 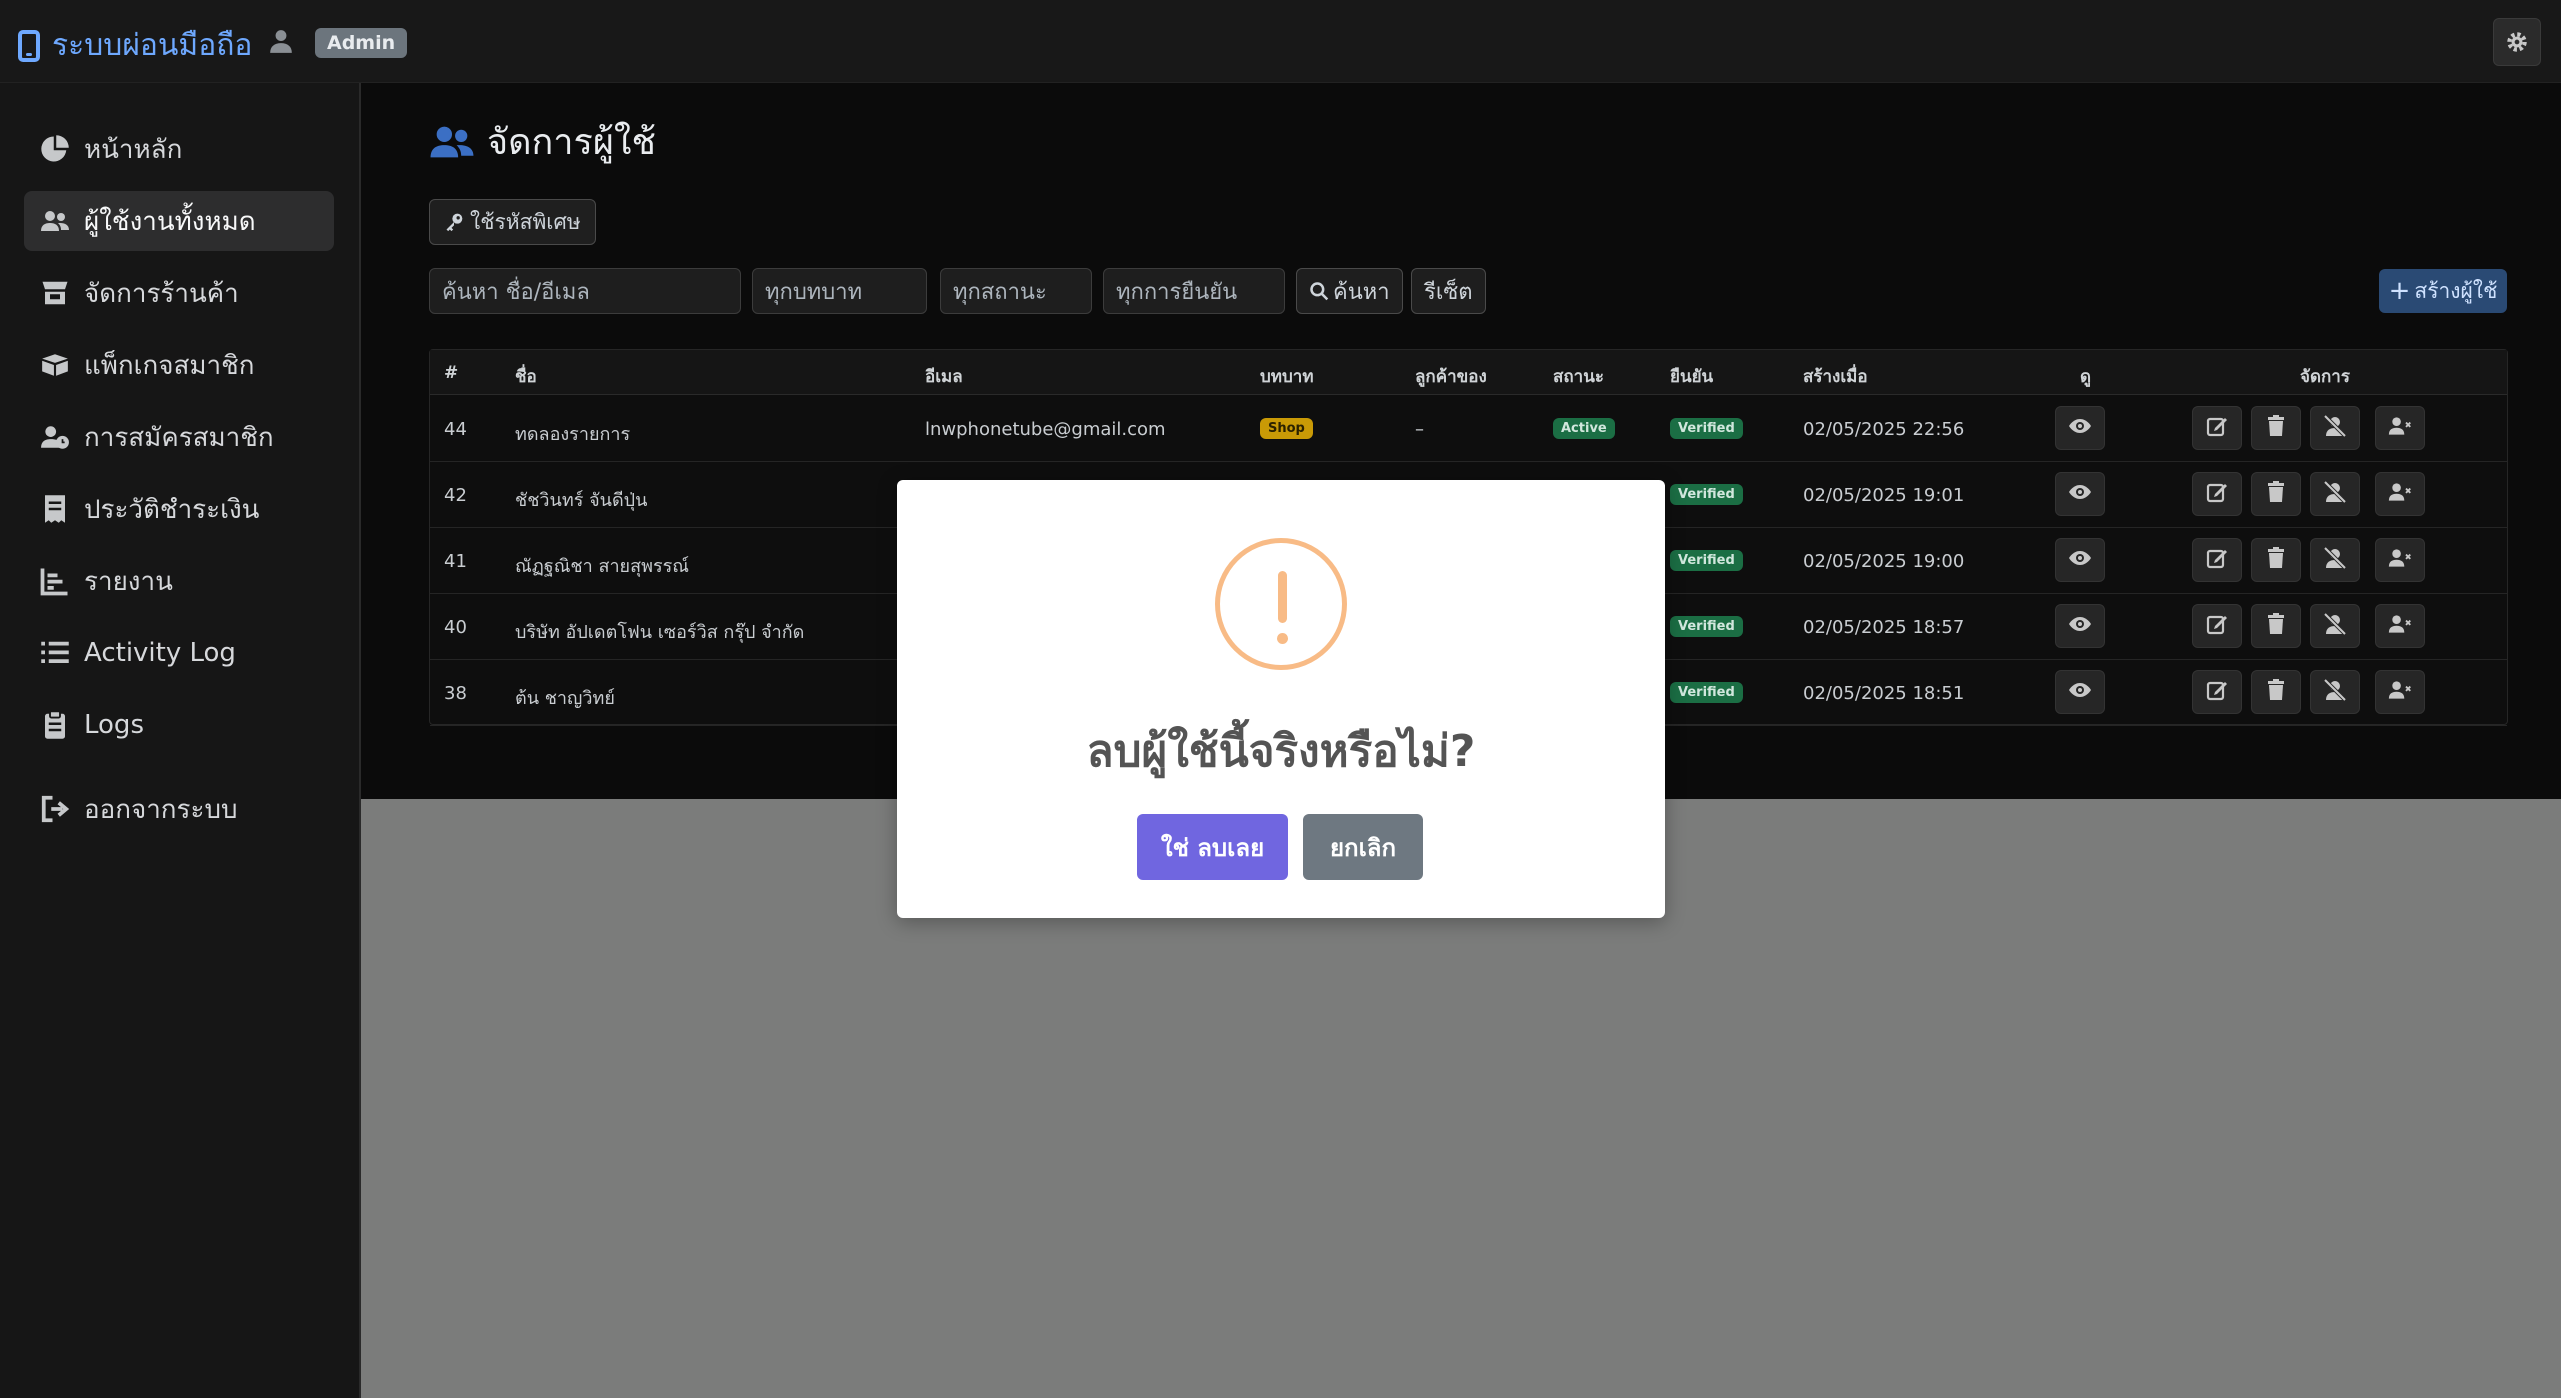 I want to click on cell-id: 38, so click(x=455, y=693).